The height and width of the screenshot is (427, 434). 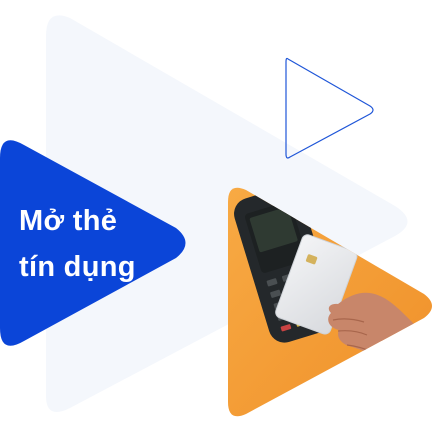 What do you see at coordinates (77, 267) in the screenshot?
I see `promo-title-line-2: tín dụng` at bounding box center [77, 267].